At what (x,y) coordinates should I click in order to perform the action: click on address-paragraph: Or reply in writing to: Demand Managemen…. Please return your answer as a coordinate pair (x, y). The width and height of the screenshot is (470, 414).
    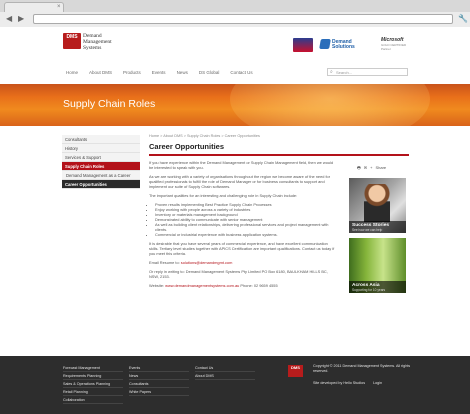
    Looking at the image, I should click on (238, 274).